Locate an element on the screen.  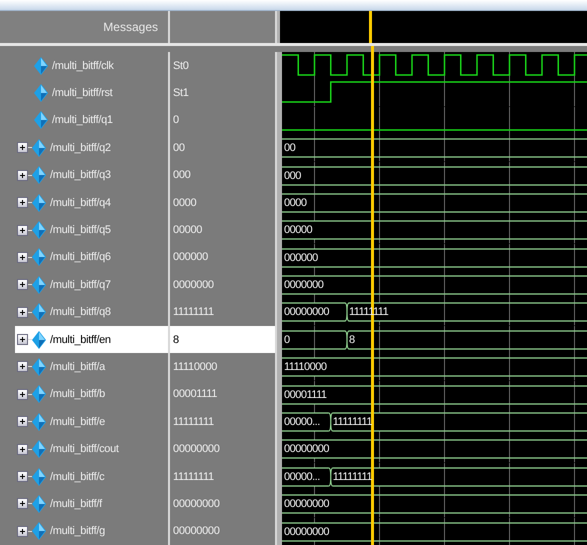
bus-value-label: 00 is located at coordinates (290, 148).